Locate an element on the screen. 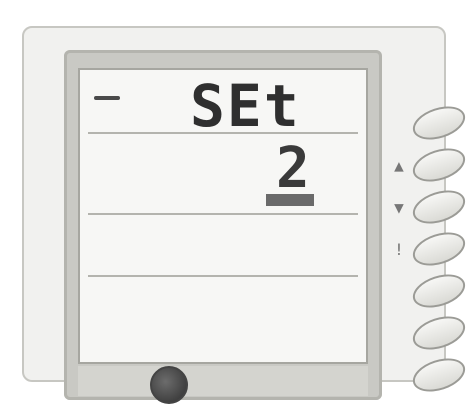 This screenshot has height=408, width=468. oval-button-down is located at coordinates (438, 207).